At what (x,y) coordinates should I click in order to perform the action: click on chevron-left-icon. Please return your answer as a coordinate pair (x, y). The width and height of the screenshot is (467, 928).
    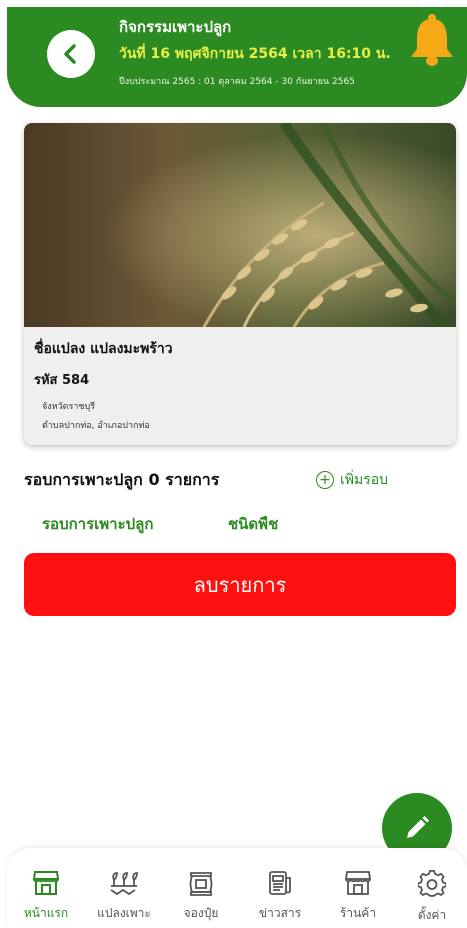
    Looking at the image, I should click on (70, 54).